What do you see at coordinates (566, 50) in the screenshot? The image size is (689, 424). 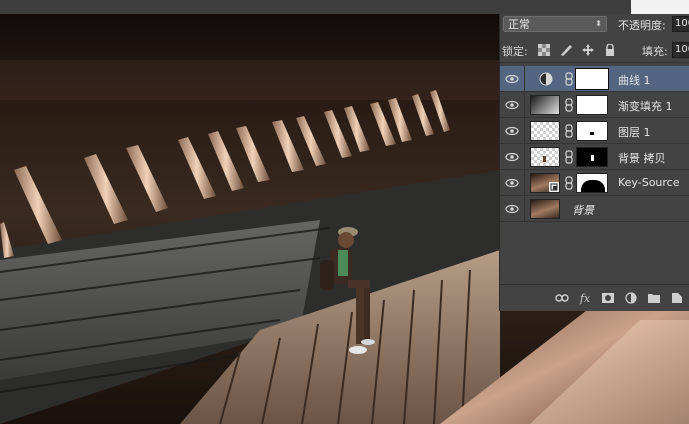 I see `lock-image-pixels-icon` at bounding box center [566, 50].